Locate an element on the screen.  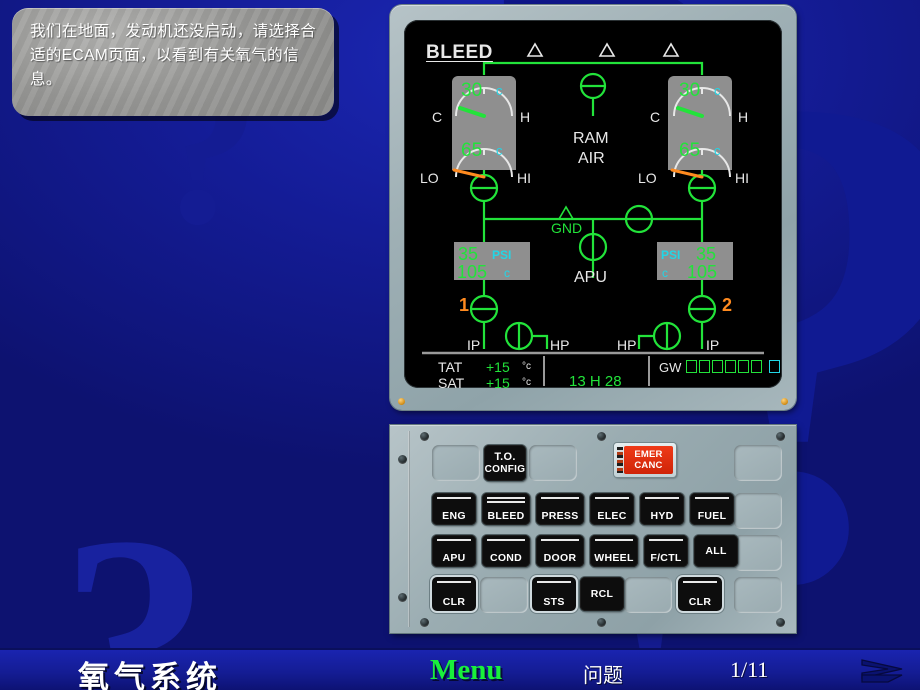
rcl-button: RCL is located at coordinates (602, 594).